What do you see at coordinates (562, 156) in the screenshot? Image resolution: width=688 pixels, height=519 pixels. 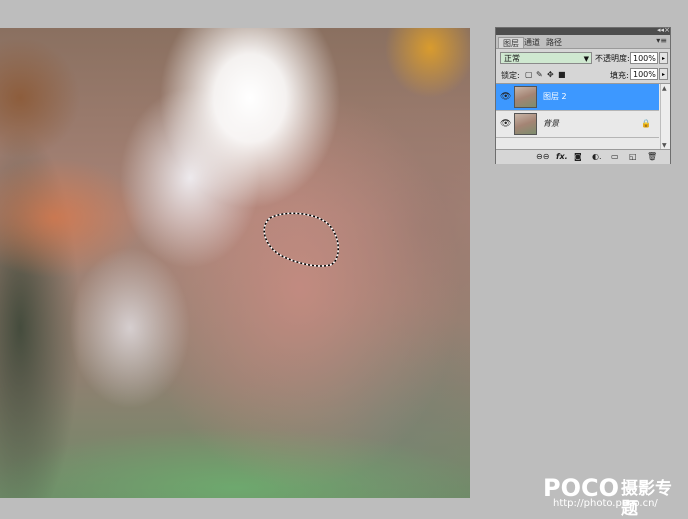 I see `fx-icon: fx.` at bounding box center [562, 156].